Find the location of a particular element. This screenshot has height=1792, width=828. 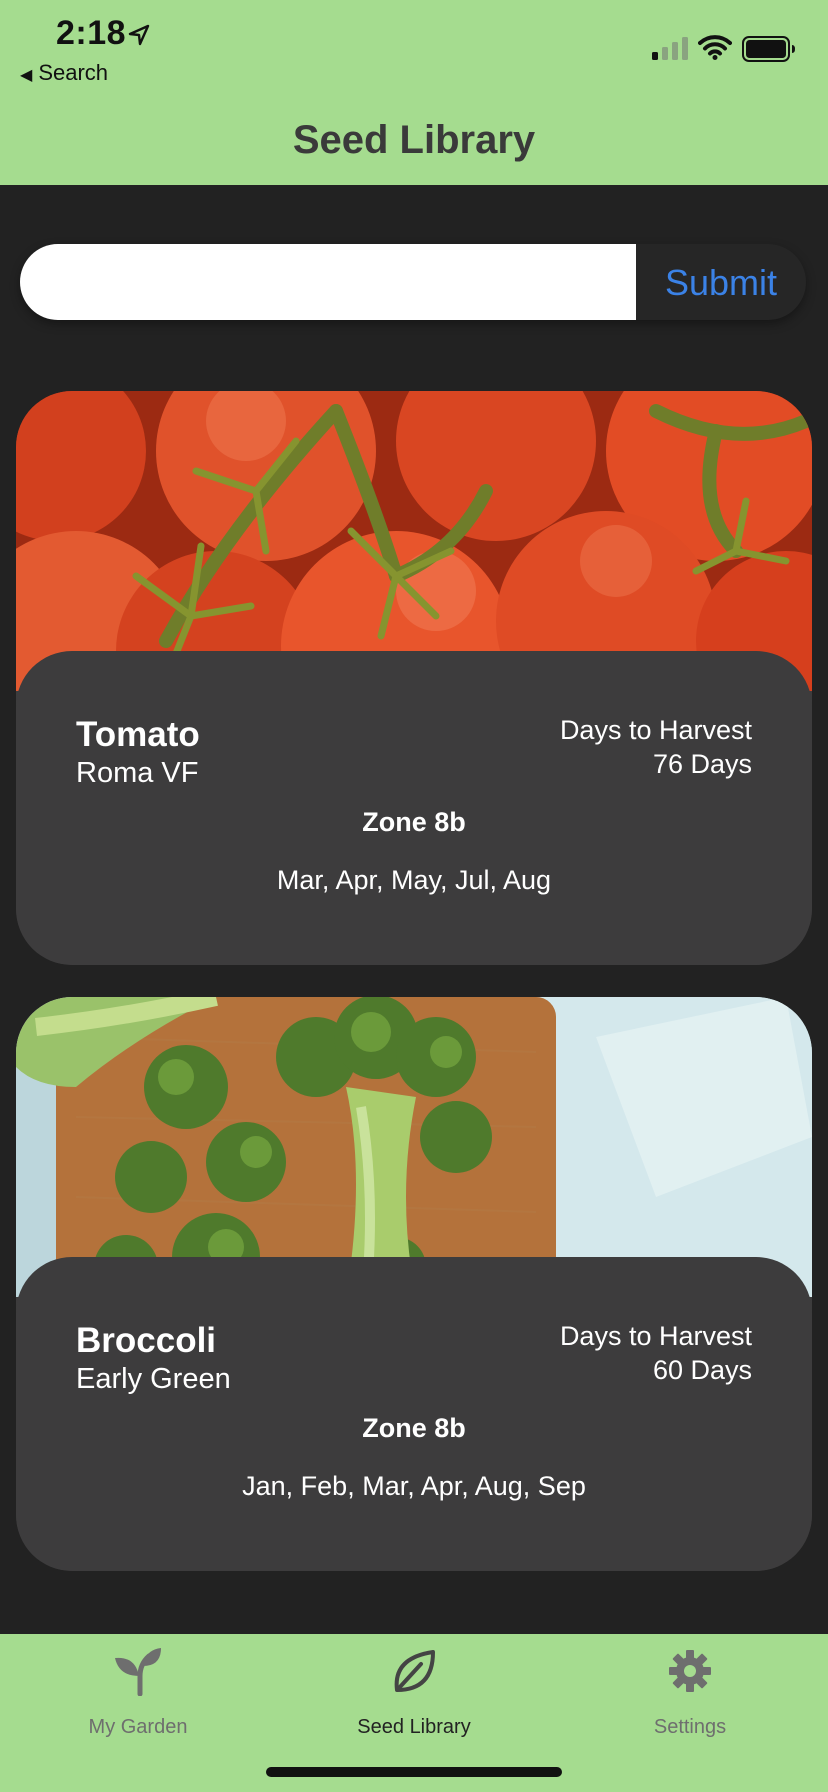

tab-label: Settings is located at coordinates (690, 1727).